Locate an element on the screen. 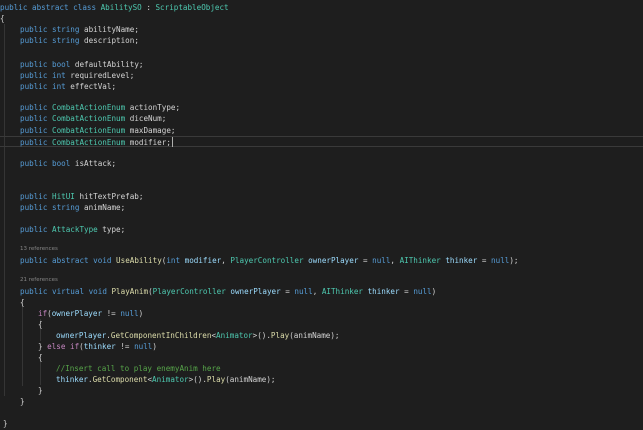 This screenshot has width=643, height=430. code-token: GetComponent is located at coordinates (120, 379).